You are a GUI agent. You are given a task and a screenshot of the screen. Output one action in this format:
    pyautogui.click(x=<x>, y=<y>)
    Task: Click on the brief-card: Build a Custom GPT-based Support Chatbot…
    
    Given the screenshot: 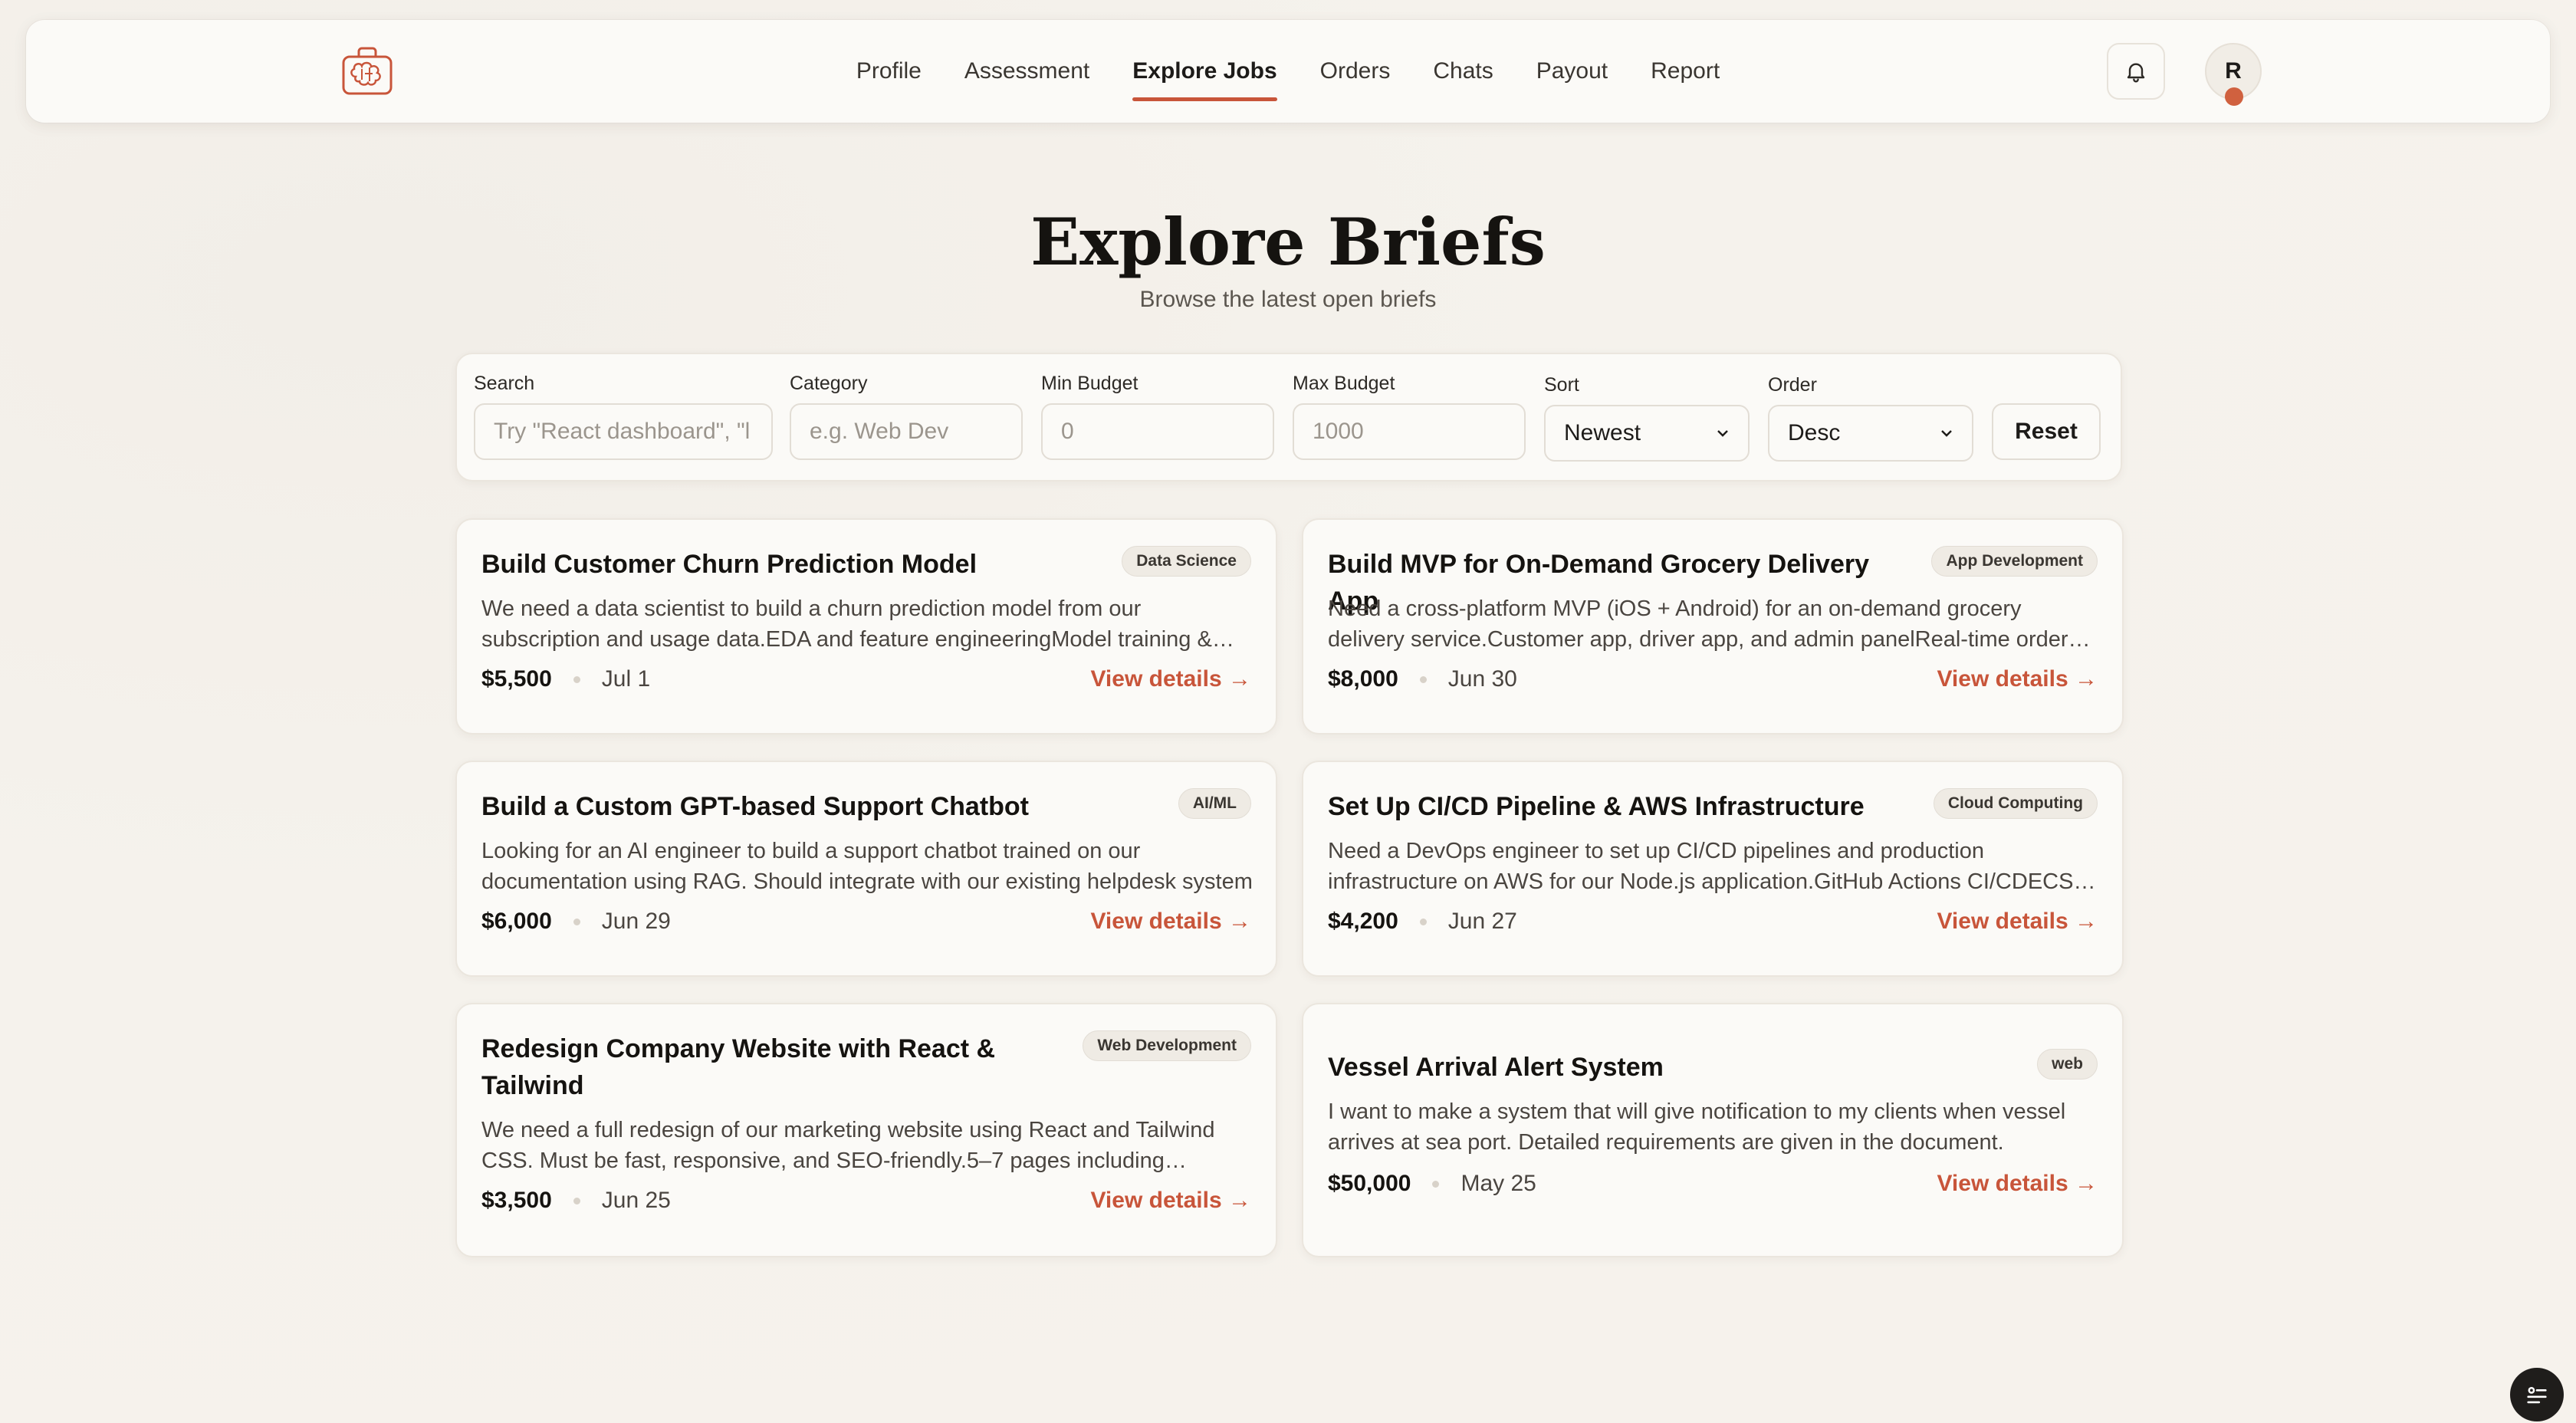 What is the action you would take?
    pyautogui.click(x=866, y=869)
    